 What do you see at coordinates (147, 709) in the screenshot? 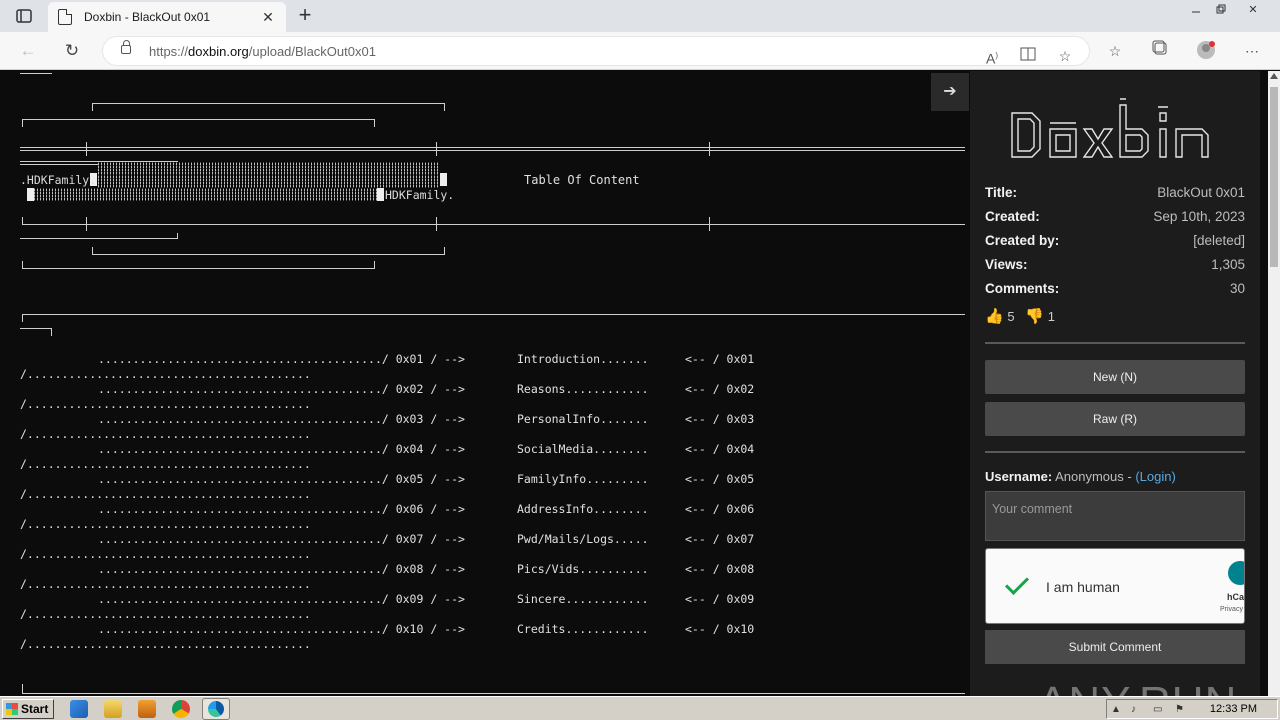
I see `media-player-icon` at bounding box center [147, 709].